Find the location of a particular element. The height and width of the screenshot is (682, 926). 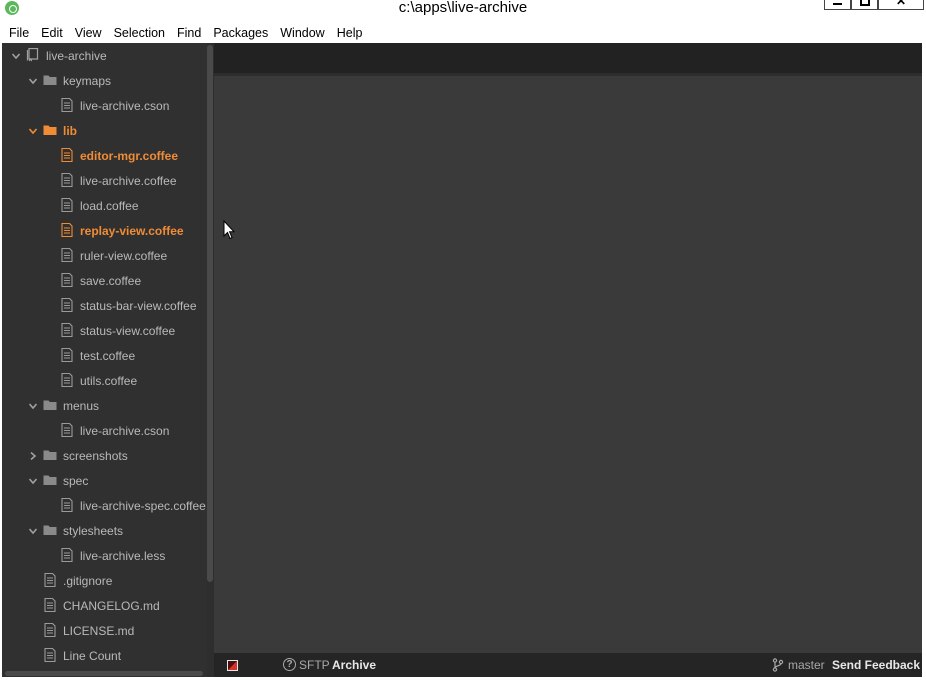

tree-scrollbar-thumb is located at coordinates (210, 313).